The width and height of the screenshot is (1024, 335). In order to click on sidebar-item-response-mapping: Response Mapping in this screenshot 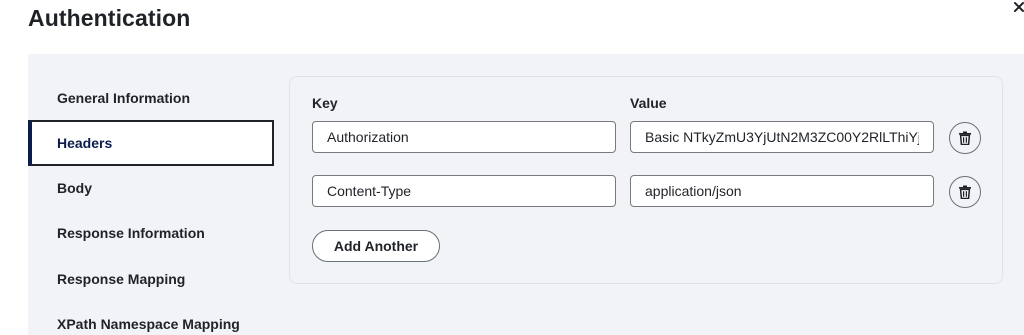, I will do `click(151, 279)`.